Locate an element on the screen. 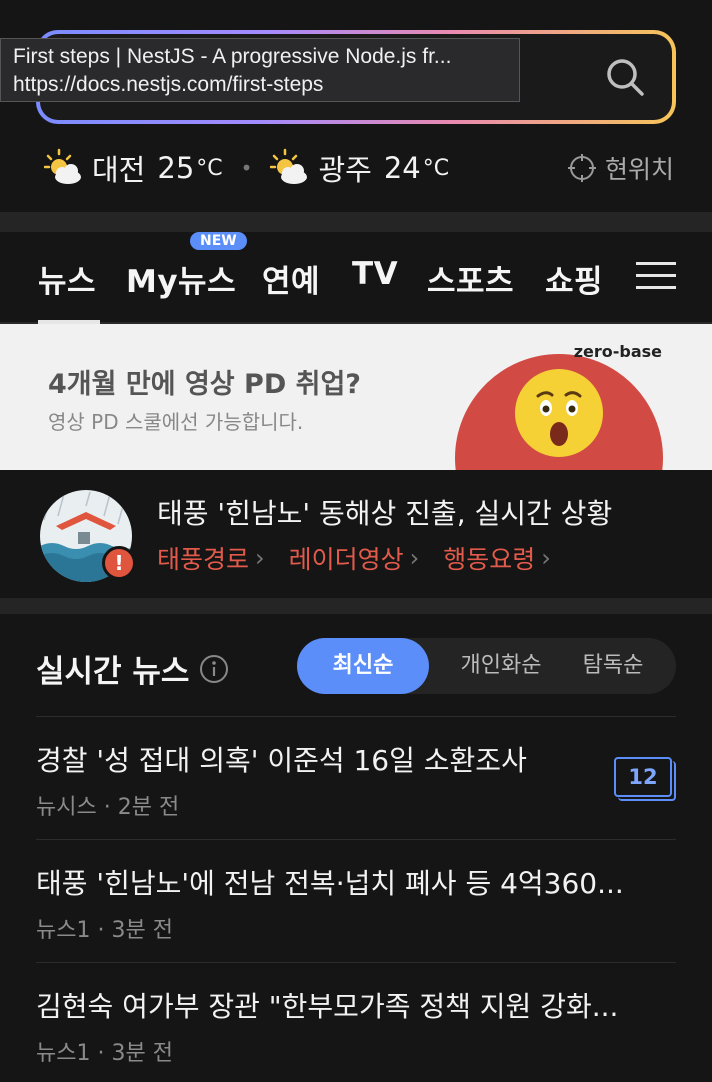  ad-subtitle: 영상 PD 스쿨에선 가능합니다. is located at coordinates (176, 422).